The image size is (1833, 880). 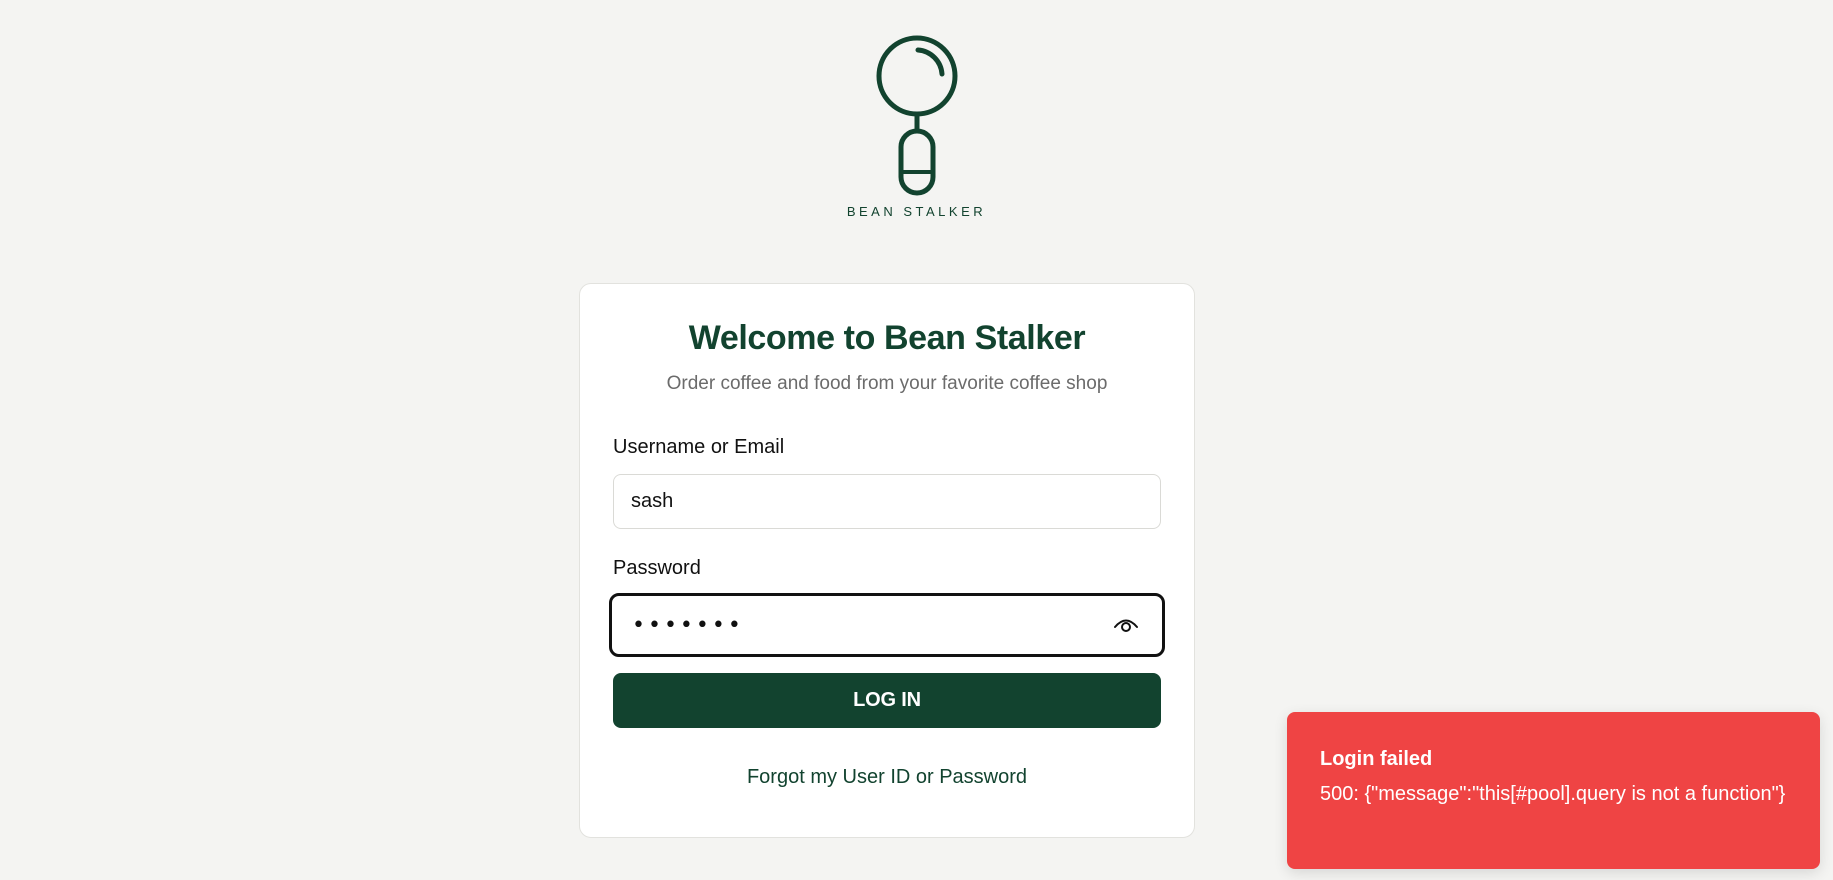 What do you see at coordinates (1376, 759) in the screenshot?
I see `toast-title: Login failed` at bounding box center [1376, 759].